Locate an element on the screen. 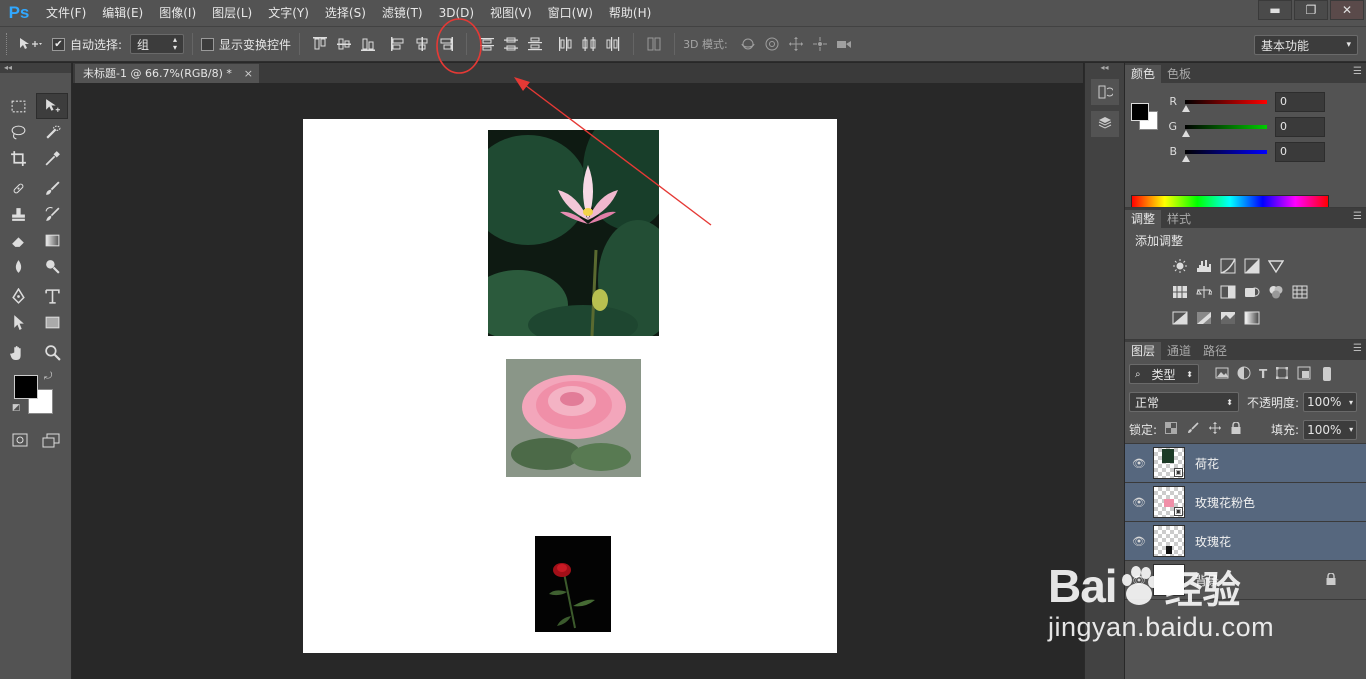 Image resolution: width=1366 pixels, height=679 pixels. color-balance-icon is located at coordinates (1204, 292).